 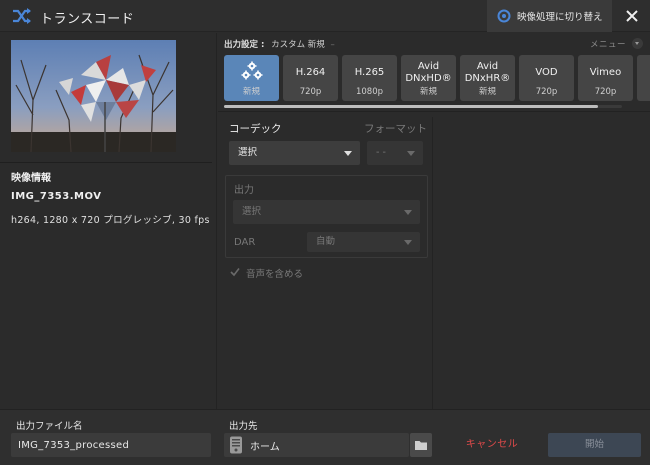 What do you see at coordinates (244, 190) in the screenshot?
I see `output-label: 出力` at bounding box center [244, 190].